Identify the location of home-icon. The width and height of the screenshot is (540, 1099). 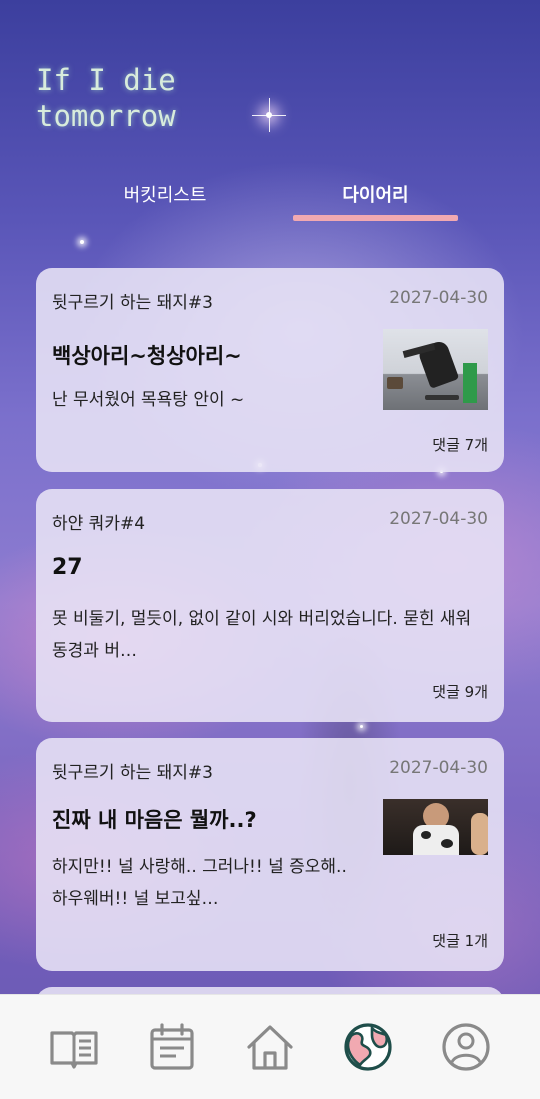
(270, 1047).